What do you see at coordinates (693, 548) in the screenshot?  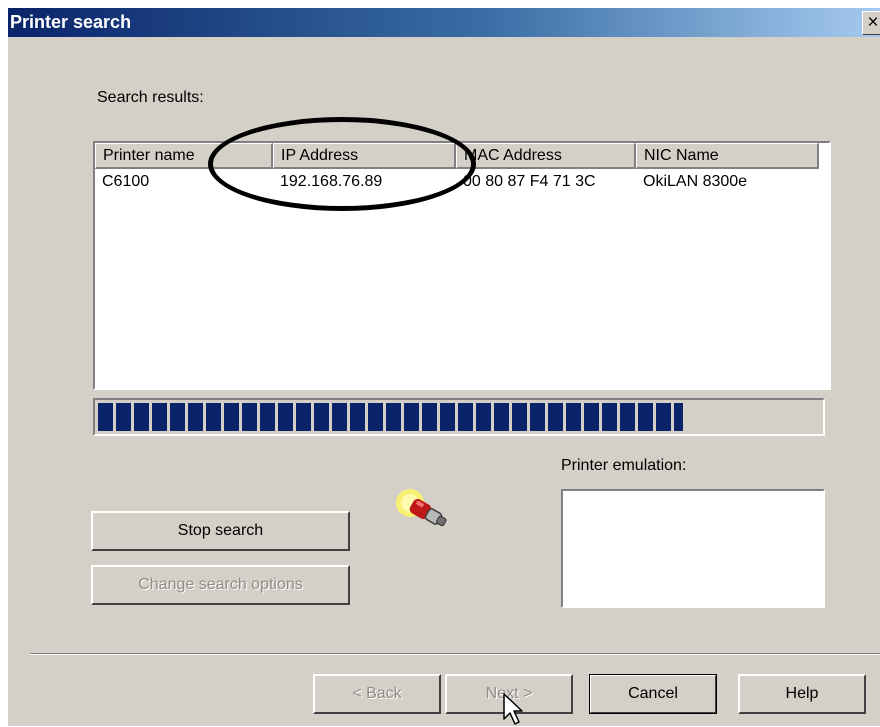 I see `printer-emulation-list` at bounding box center [693, 548].